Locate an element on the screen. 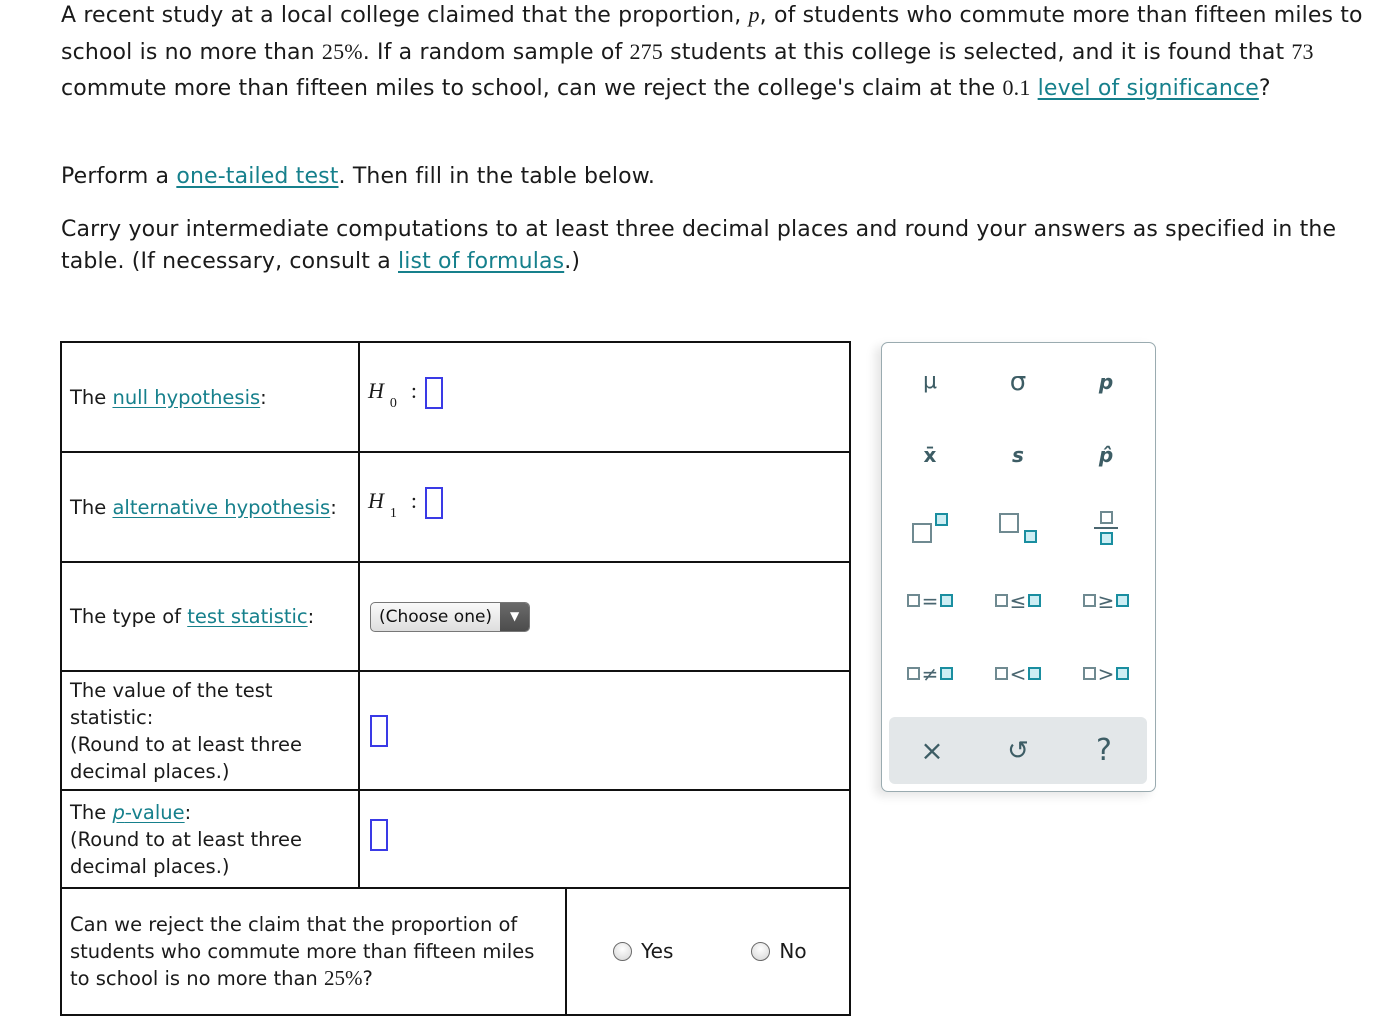 The width and height of the screenshot is (1397, 1016). superscript-icon is located at coordinates (930, 527).